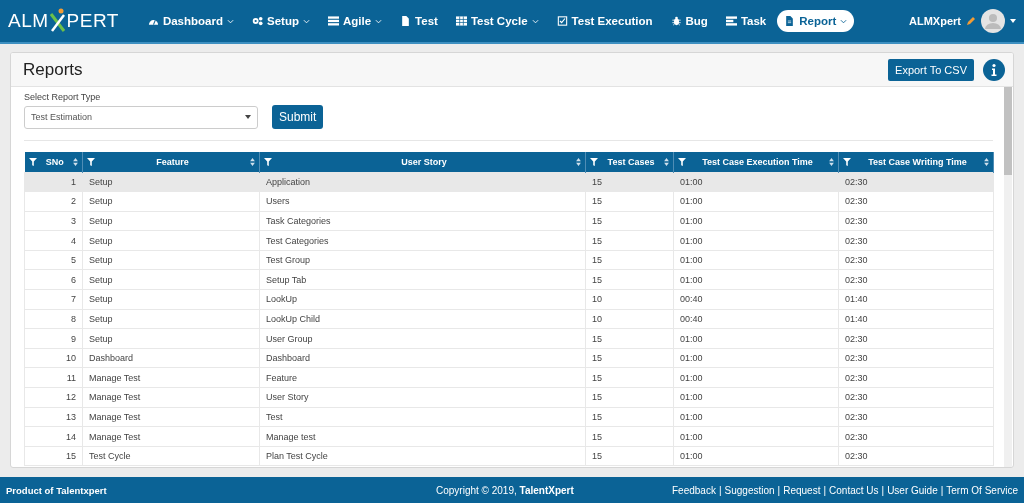  I want to click on avatar-icon, so click(993, 21).